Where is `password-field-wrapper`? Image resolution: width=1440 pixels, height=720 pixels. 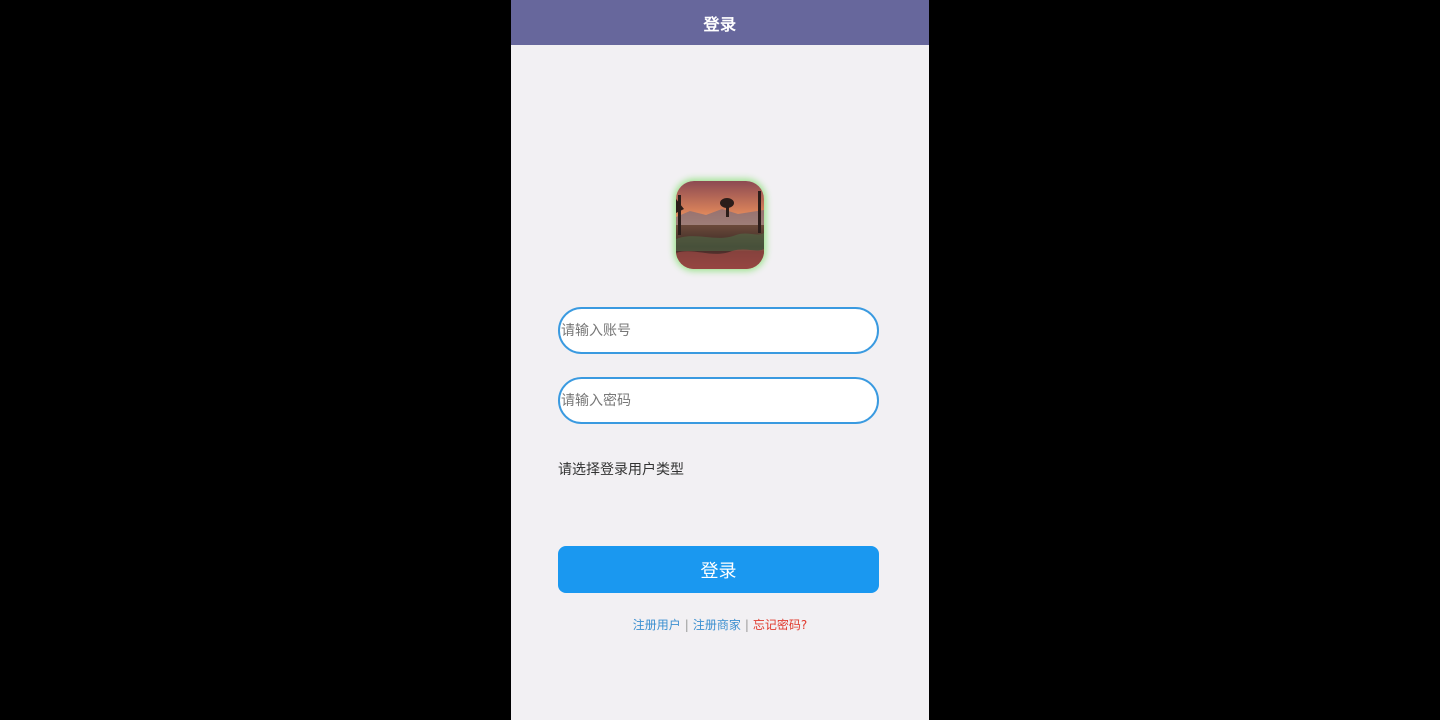 password-field-wrapper is located at coordinates (718, 400).